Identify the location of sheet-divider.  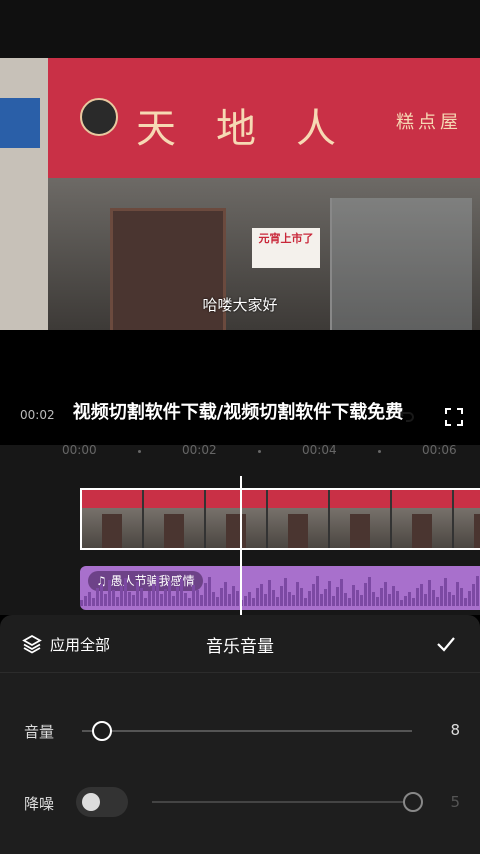
(240, 672).